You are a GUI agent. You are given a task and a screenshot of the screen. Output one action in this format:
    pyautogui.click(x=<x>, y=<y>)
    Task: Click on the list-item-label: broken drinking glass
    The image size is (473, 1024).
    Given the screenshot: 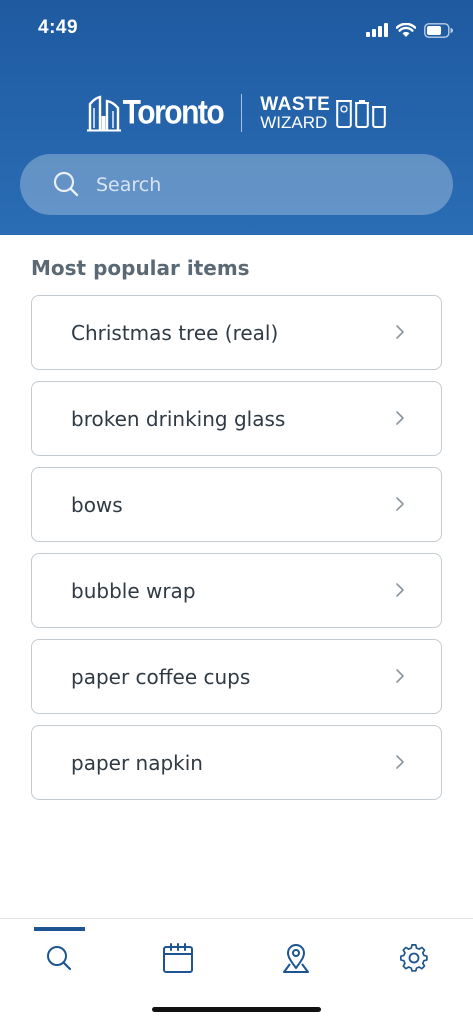 What is the action you would take?
    pyautogui.click(x=178, y=419)
    